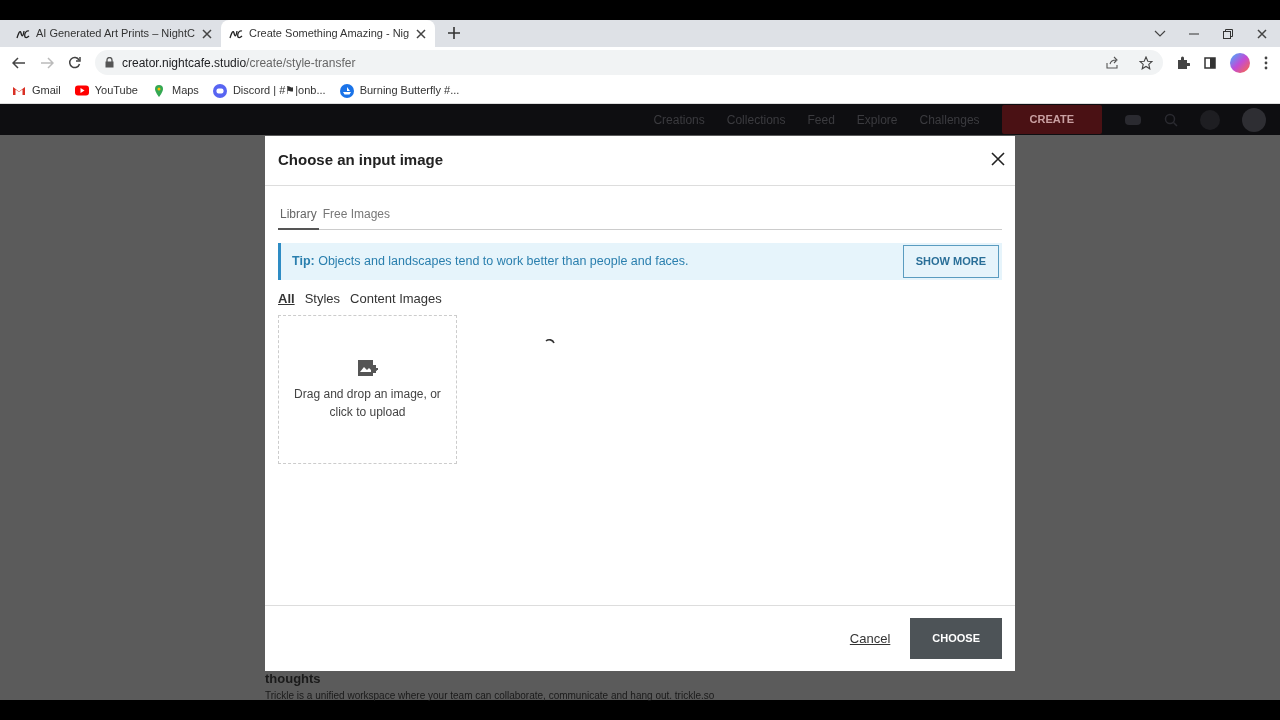 The width and height of the screenshot is (1280, 720). Describe the element at coordinates (1051, 119) in the screenshot. I see `create-button: CREATE` at that location.